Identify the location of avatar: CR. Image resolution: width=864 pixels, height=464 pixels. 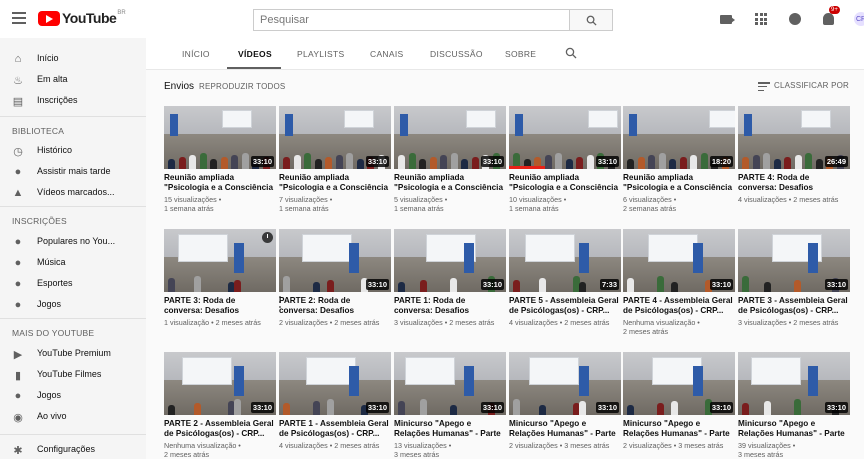
(859, 19).